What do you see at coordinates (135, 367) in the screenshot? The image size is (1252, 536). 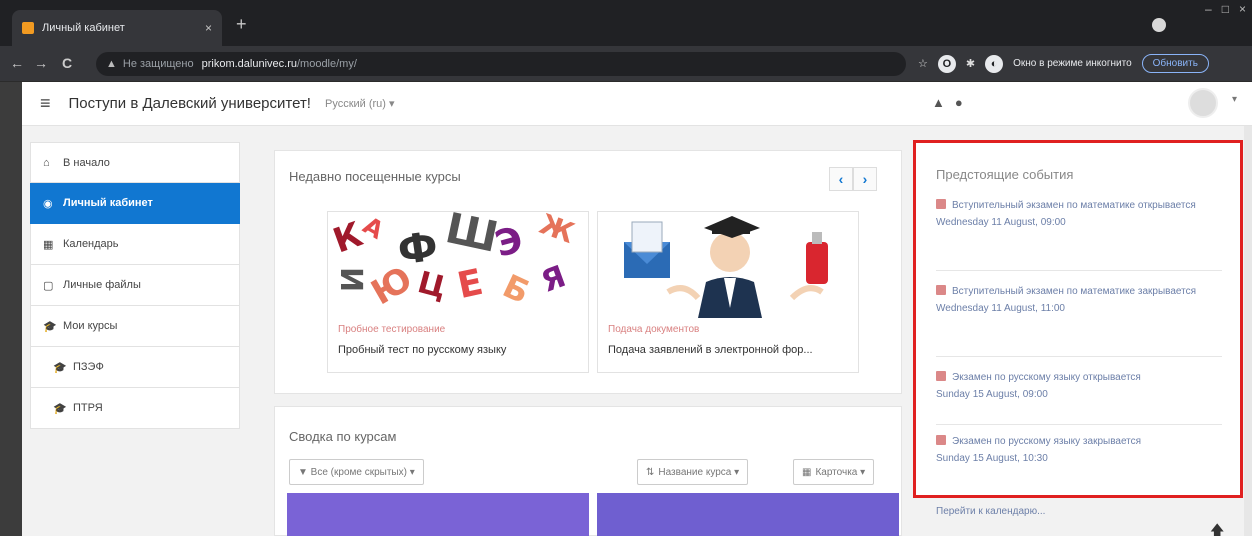 I see `nav-item-course-pzef: 🎓 ПЗЭФ` at bounding box center [135, 367].